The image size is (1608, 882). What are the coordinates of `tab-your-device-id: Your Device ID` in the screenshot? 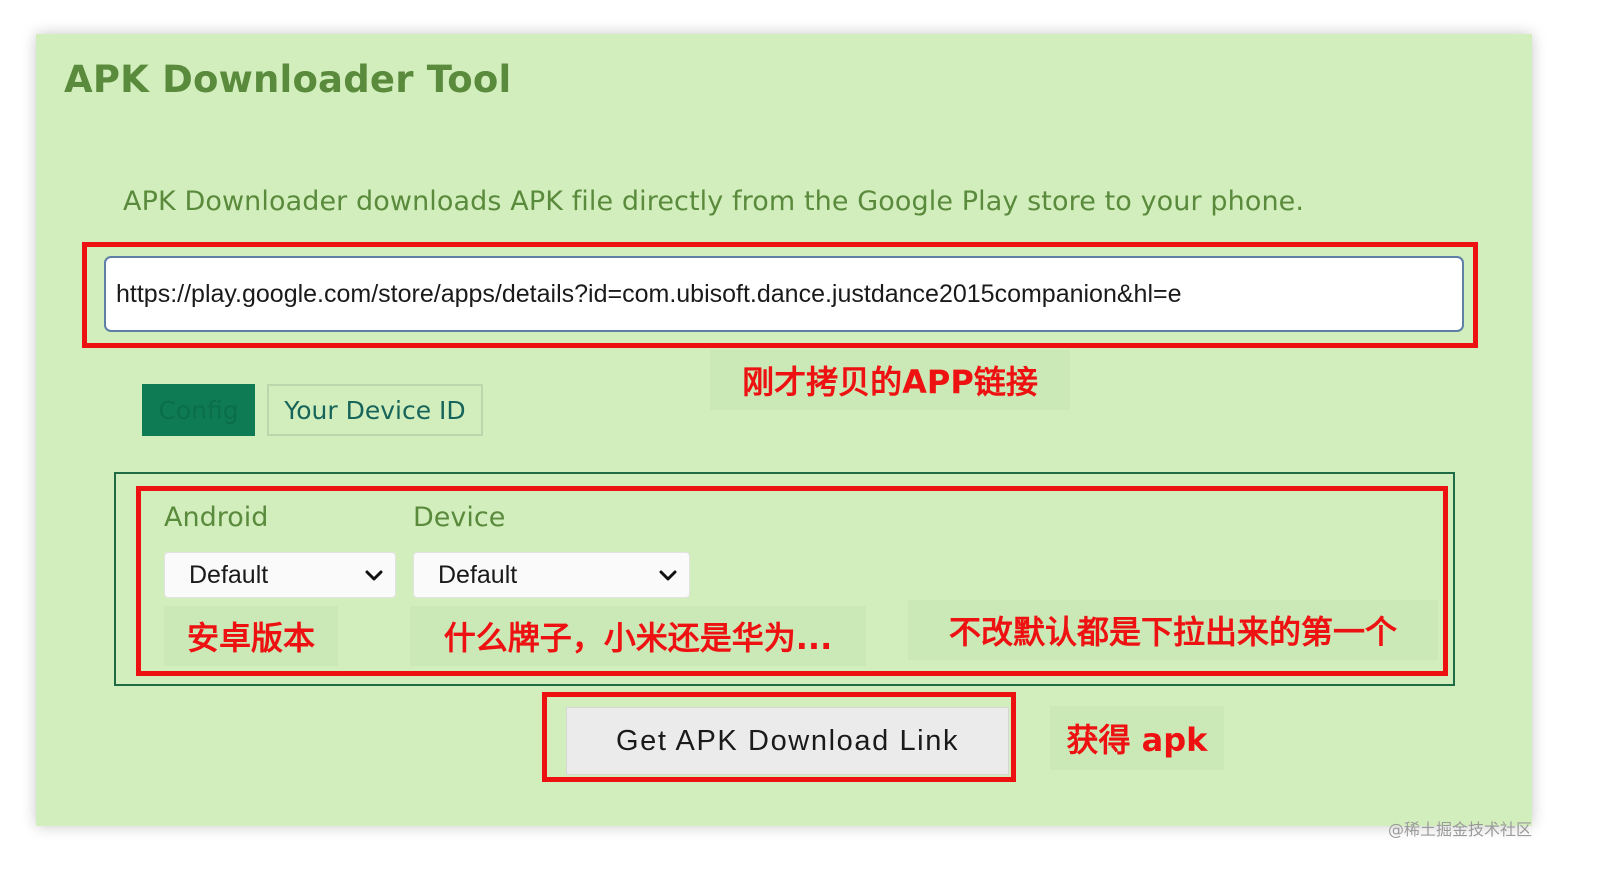 It's located at (375, 410).